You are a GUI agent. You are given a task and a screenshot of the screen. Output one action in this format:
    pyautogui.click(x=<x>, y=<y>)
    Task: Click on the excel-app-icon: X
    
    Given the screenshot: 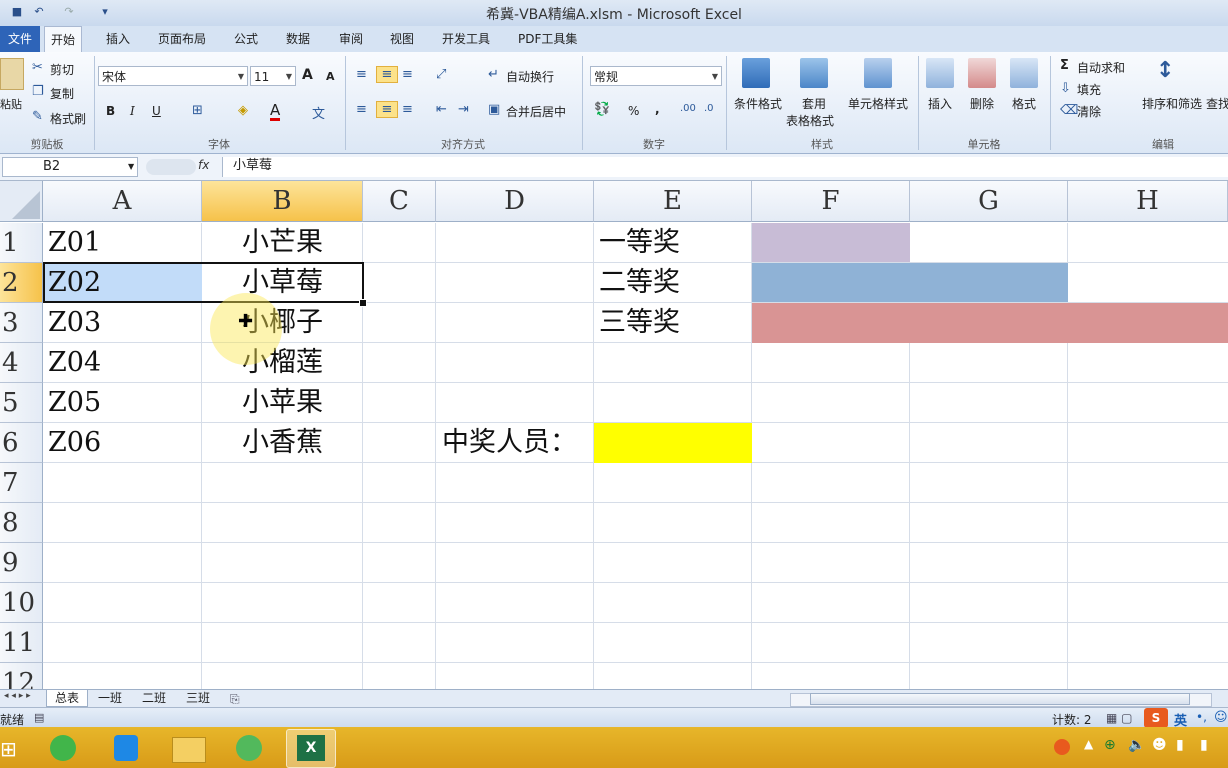 What is the action you would take?
    pyautogui.click(x=311, y=748)
    